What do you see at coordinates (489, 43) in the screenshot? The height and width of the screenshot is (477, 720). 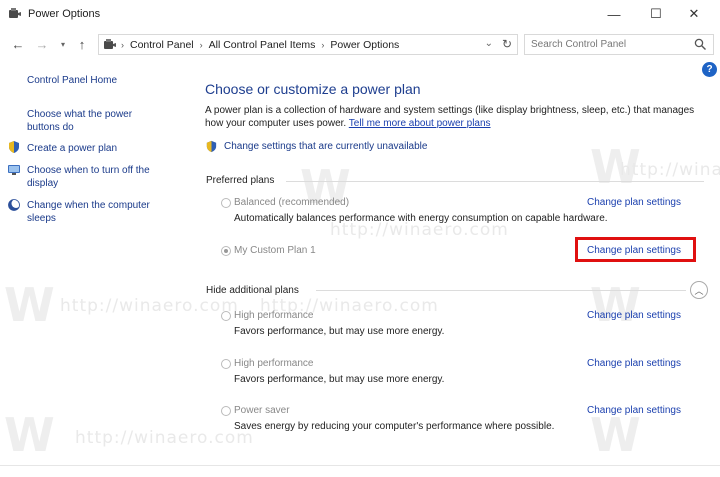 I see `address-dropdown-icon: ⌄` at bounding box center [489, 43].